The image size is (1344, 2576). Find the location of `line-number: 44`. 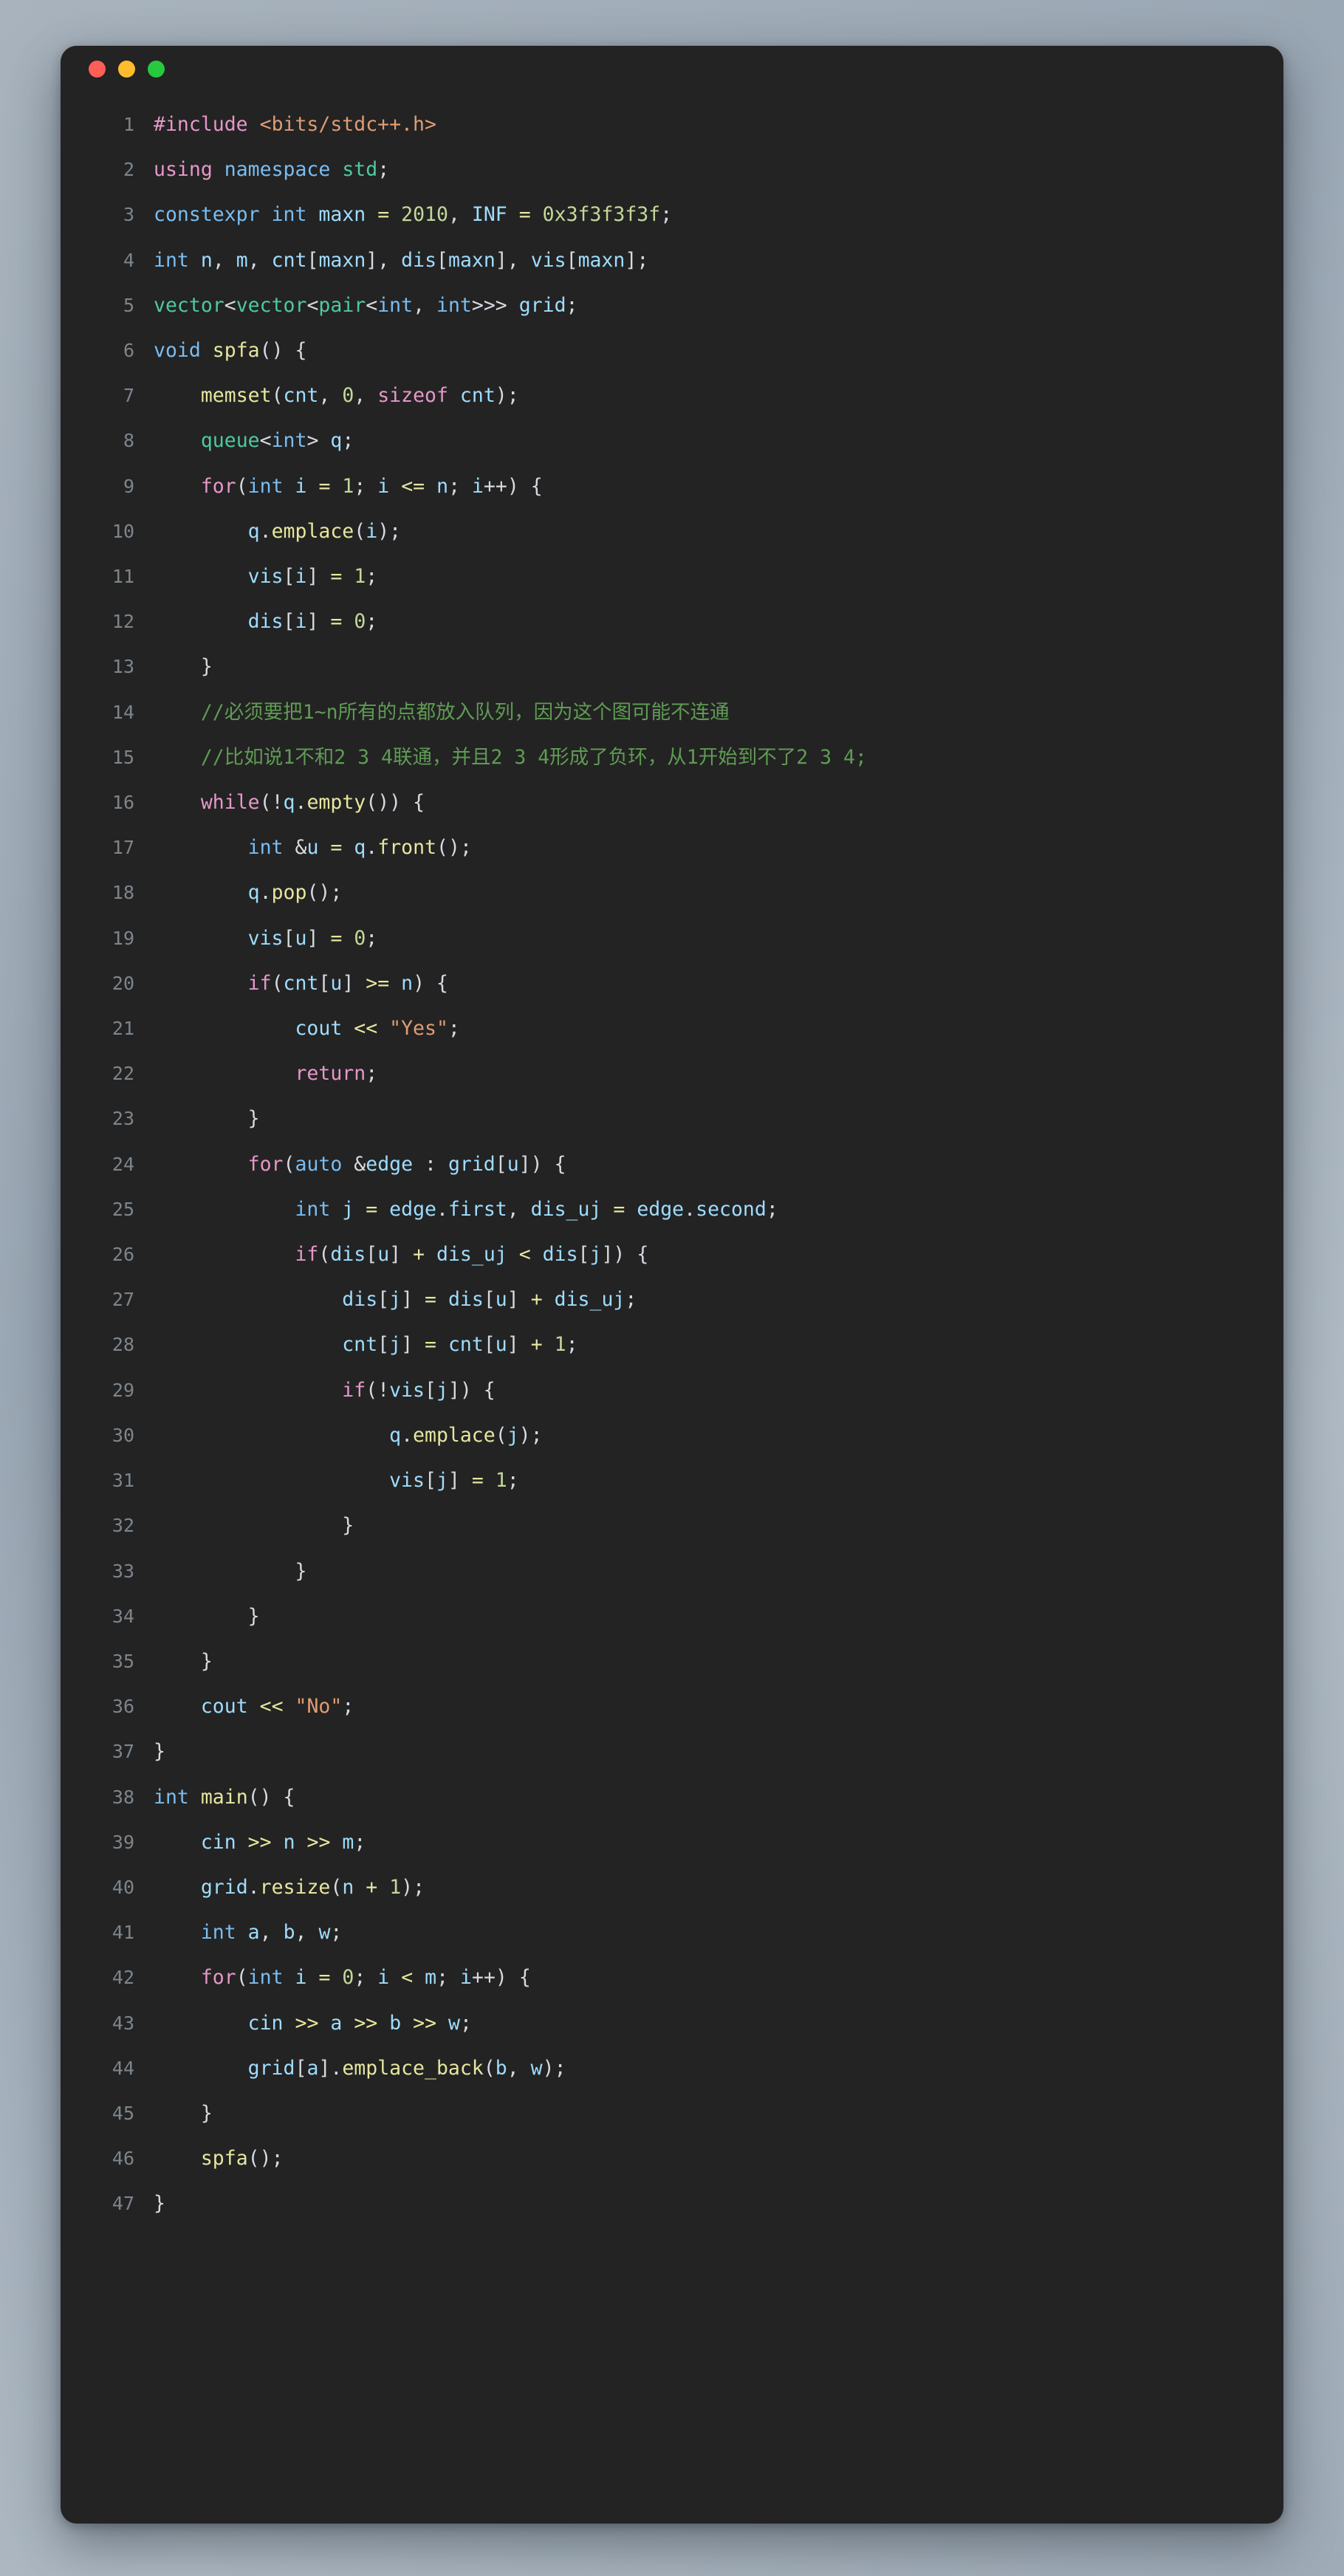

line-number: 44 is located at coordinates (123, 2068).